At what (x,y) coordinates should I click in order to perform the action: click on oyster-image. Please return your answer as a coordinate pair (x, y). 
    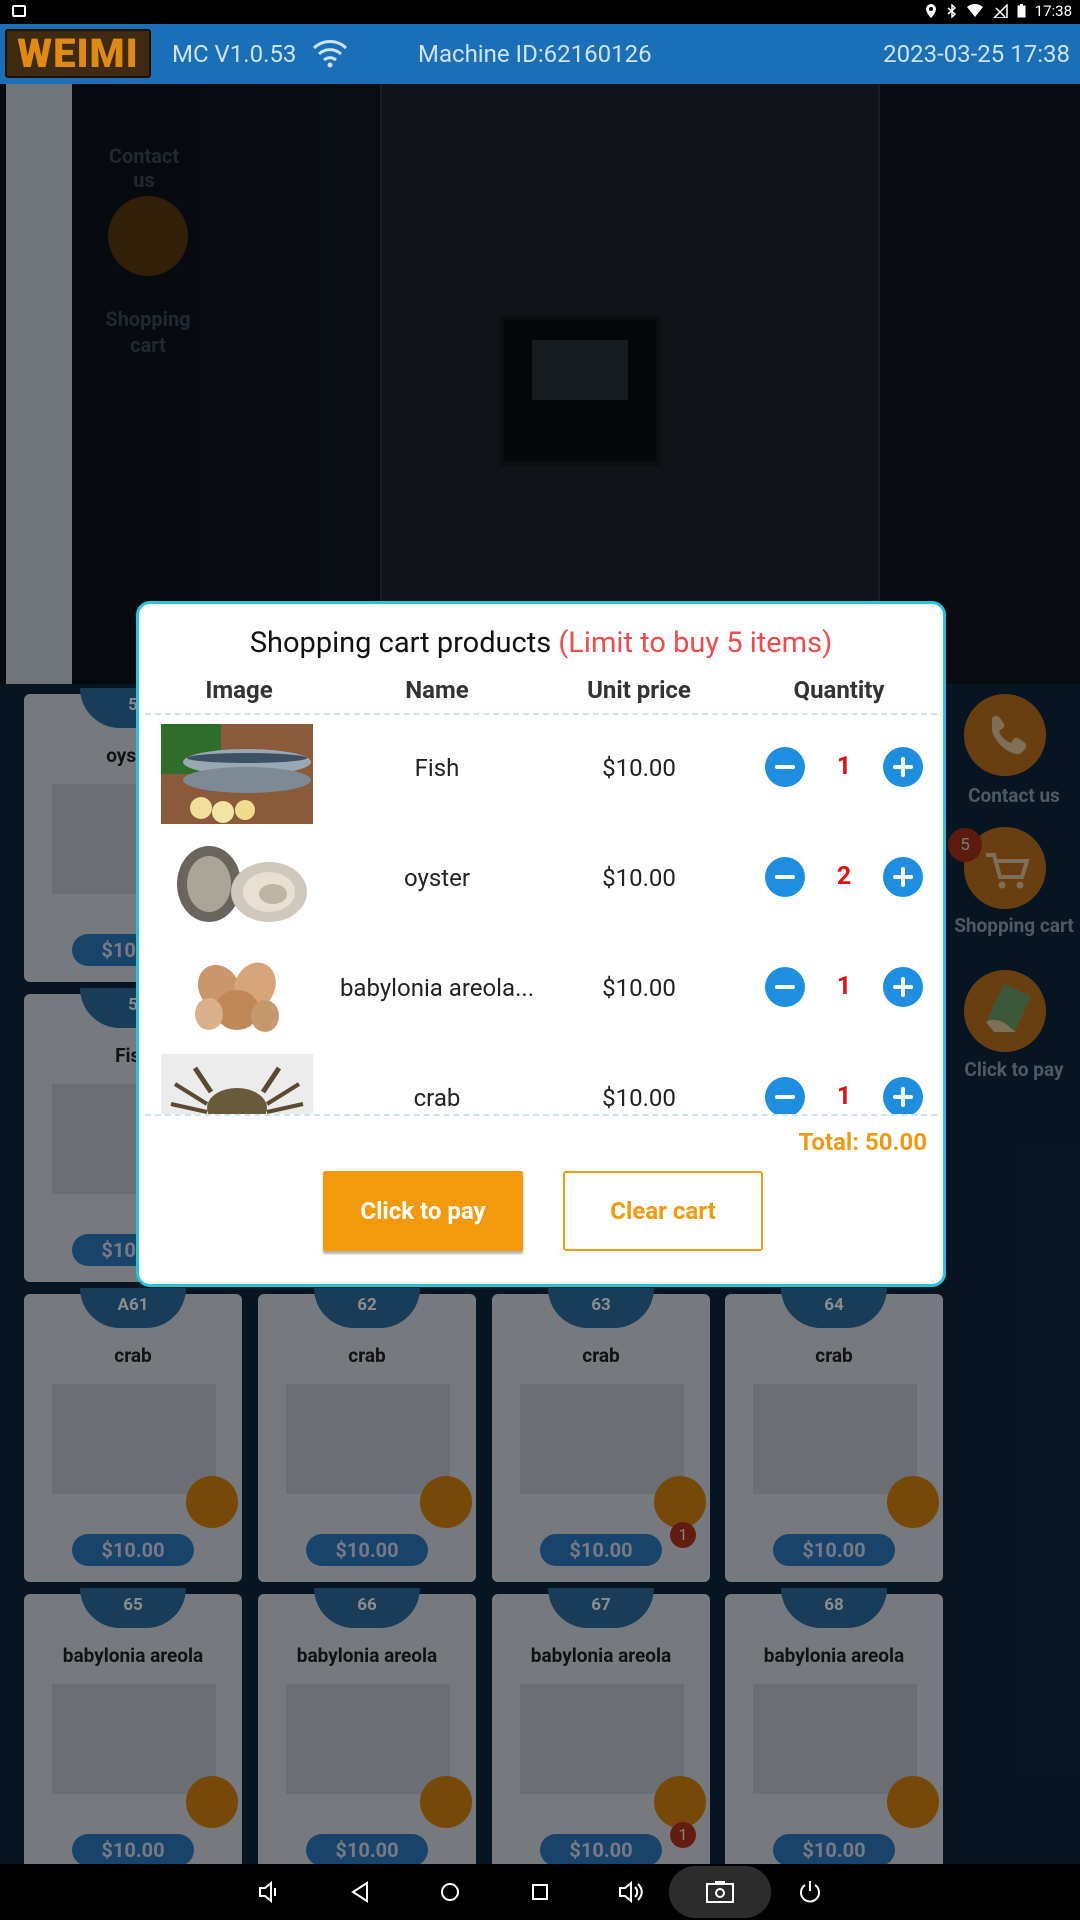
    Looking at the image, I should click on (237, 884).